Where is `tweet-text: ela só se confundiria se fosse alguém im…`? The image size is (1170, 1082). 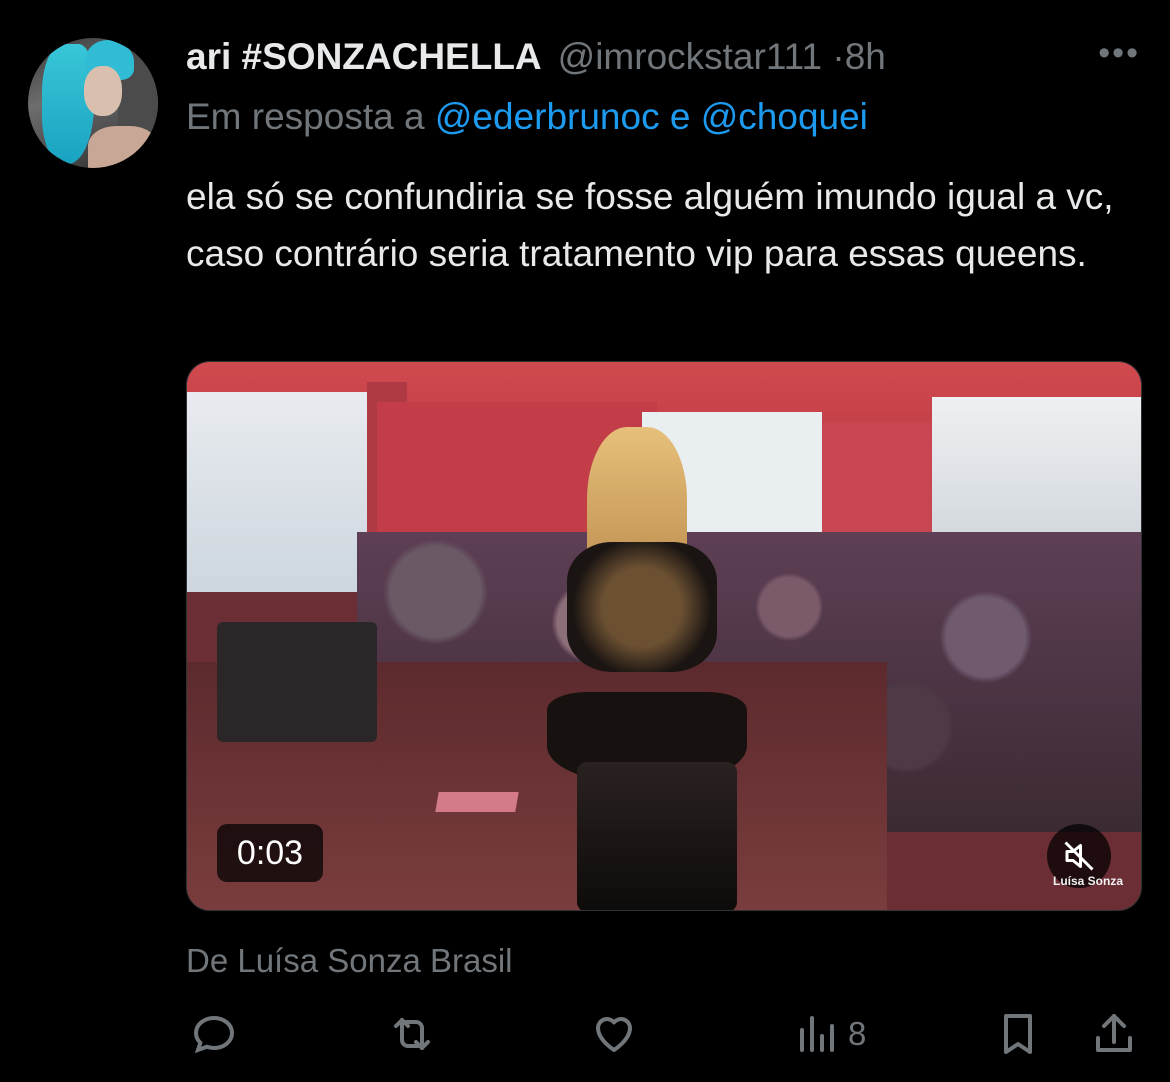 tweet-text: ela só se confundiria se fosse alguém im… is located at coordinates (650, 225).